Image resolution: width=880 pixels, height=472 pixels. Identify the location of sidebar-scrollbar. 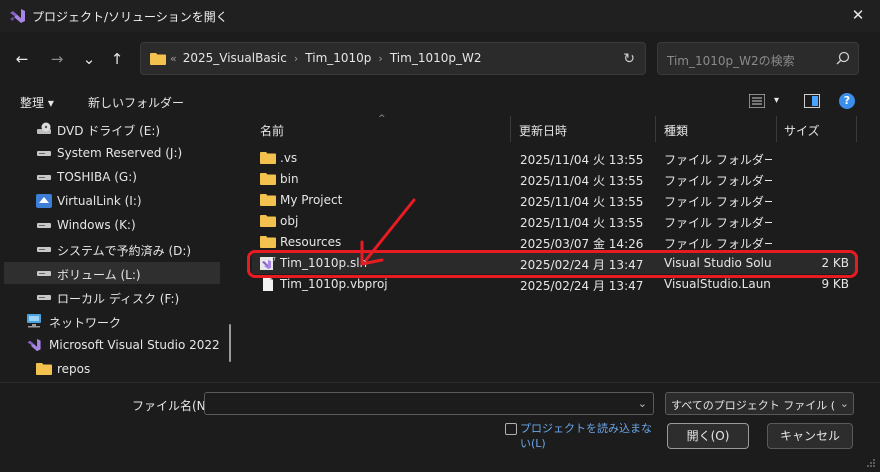
(230, 343).